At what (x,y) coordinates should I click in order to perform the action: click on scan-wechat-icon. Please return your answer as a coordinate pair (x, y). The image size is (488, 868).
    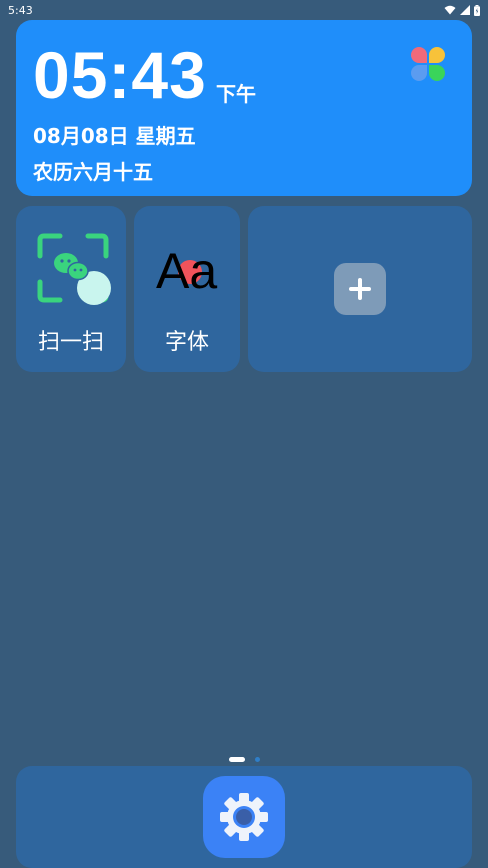
    Looking at the image, I should click on (74, 269).